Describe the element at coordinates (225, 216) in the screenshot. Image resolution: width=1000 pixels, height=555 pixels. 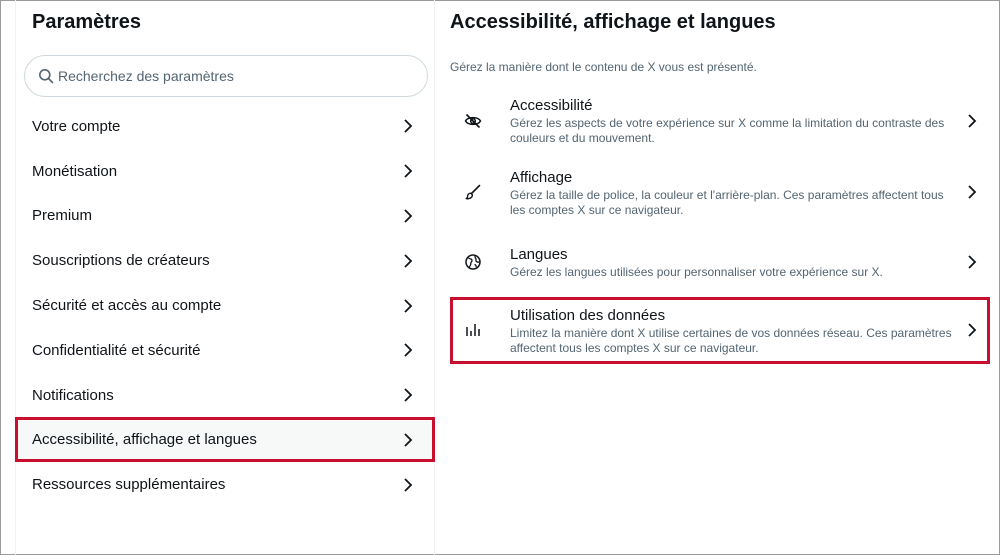
I see `menu-item-premium: Premium` at that location.